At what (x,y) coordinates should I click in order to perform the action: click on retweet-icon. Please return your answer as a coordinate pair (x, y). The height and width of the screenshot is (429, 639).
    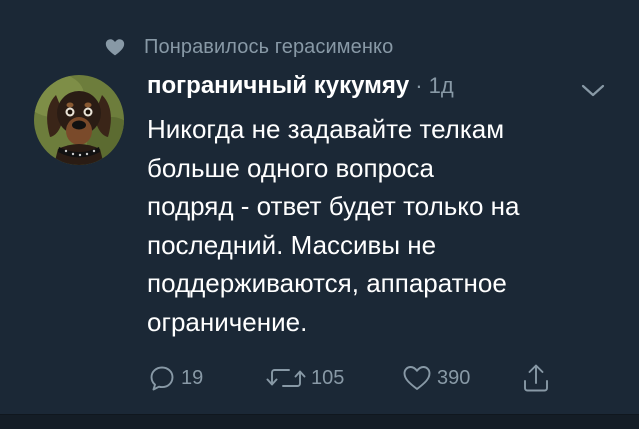
    Looking at the image, I should click on (286, 378).